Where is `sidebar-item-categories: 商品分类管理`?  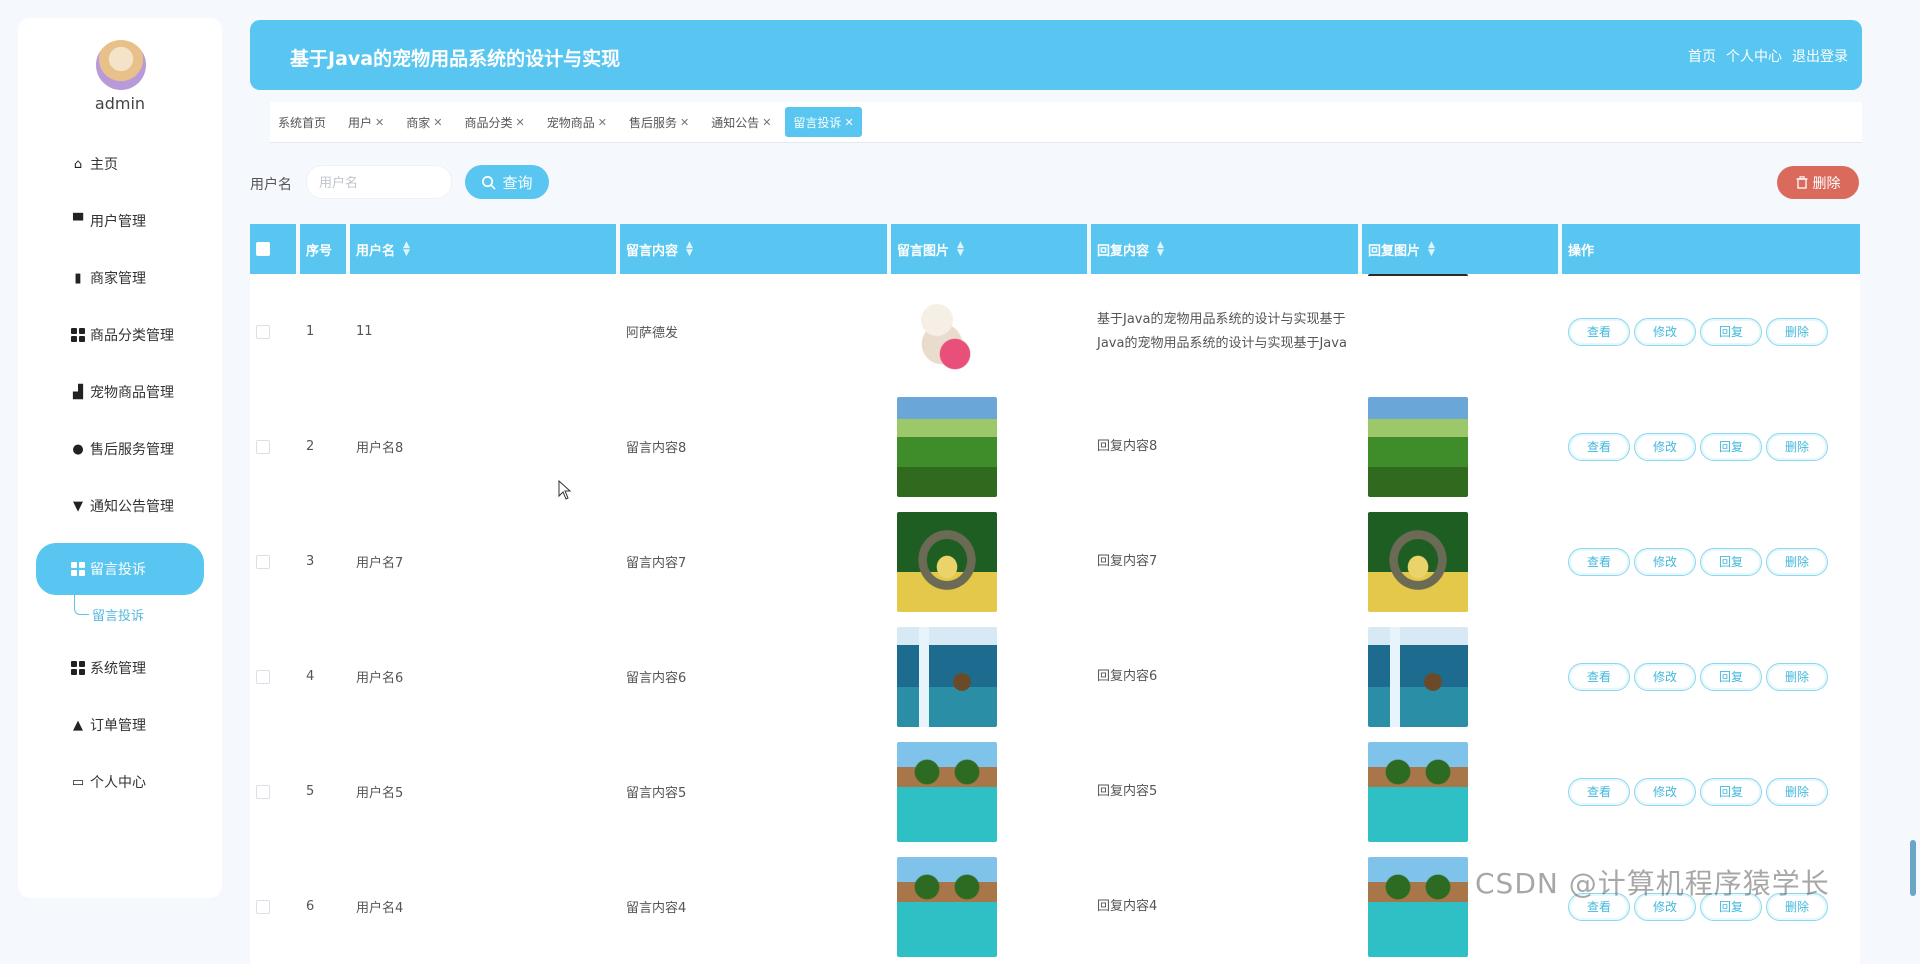
sidebar-item-categories: 商品分类管理 is located at coordinates (120, 335).